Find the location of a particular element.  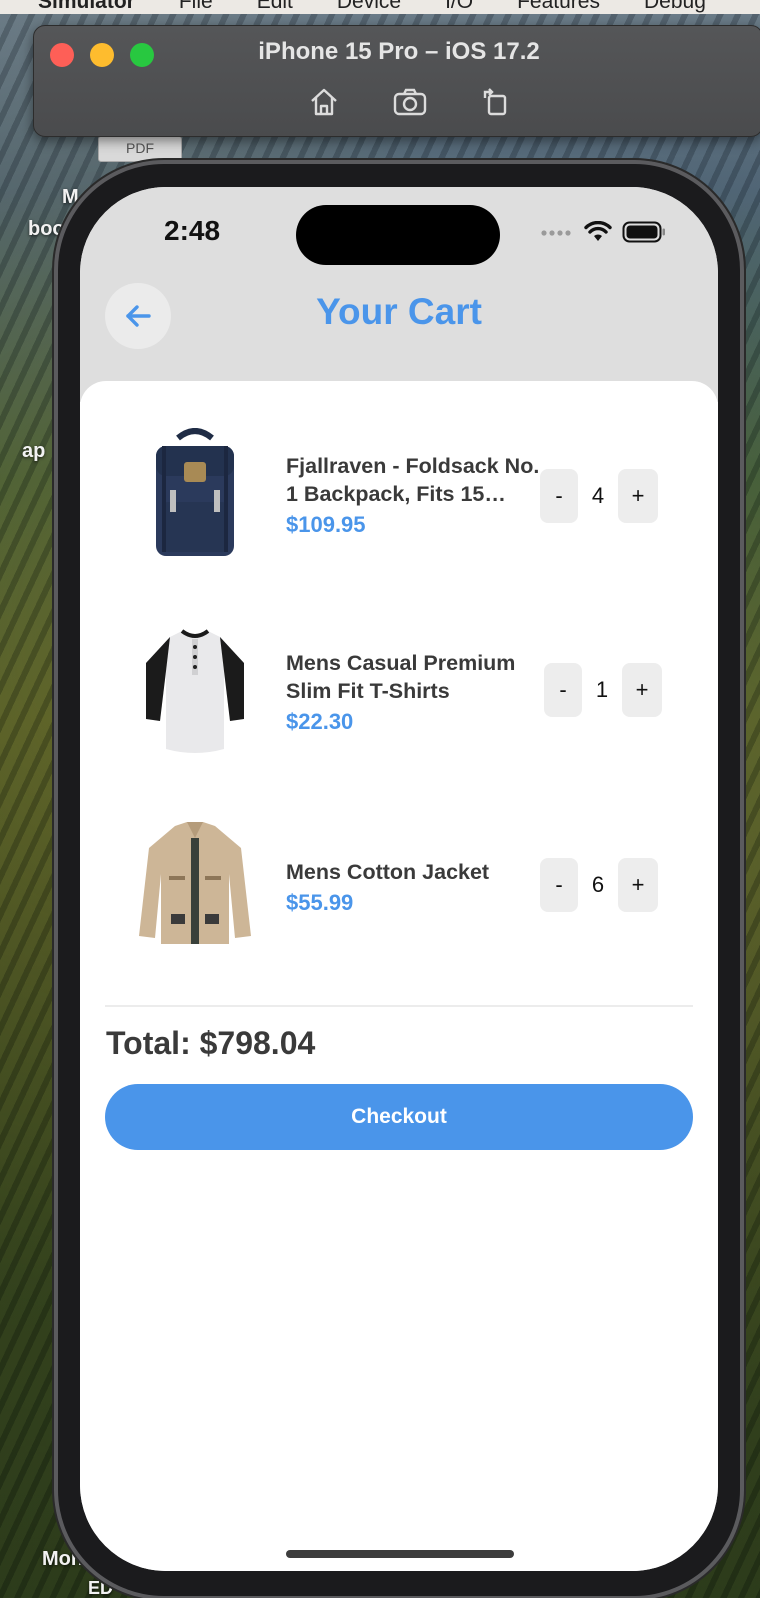

divider is located at coordinates (399, 1006).